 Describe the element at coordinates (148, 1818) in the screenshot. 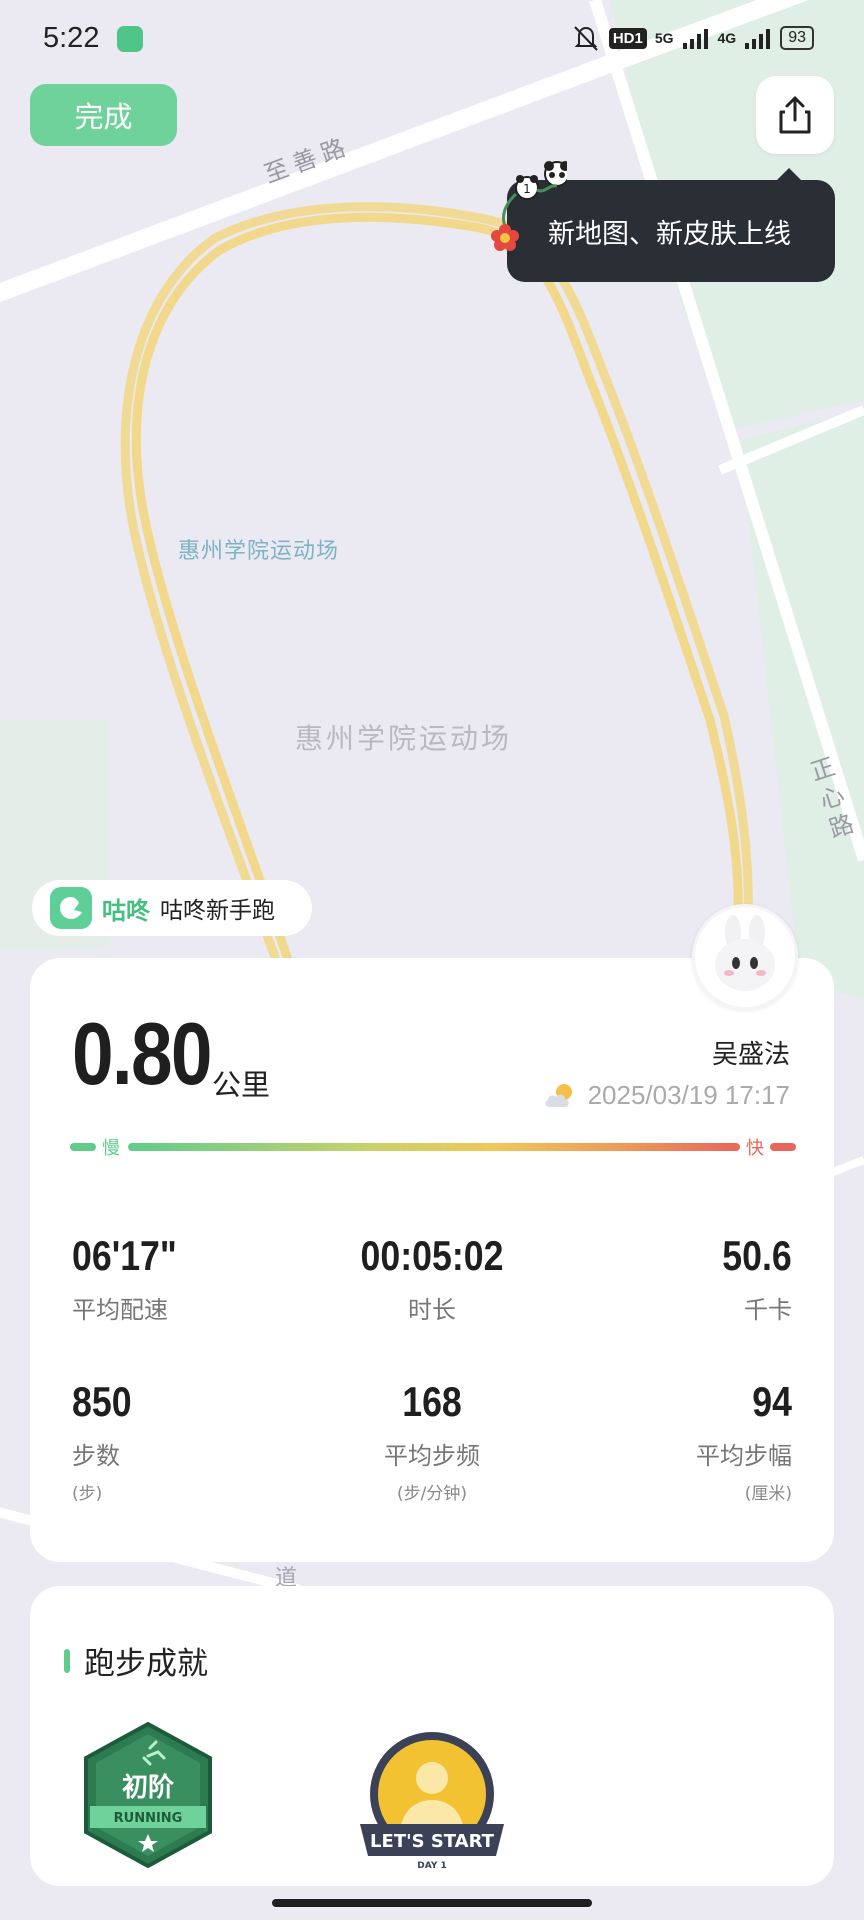

I see `badge1-ribbon: RUNNING` at that location.